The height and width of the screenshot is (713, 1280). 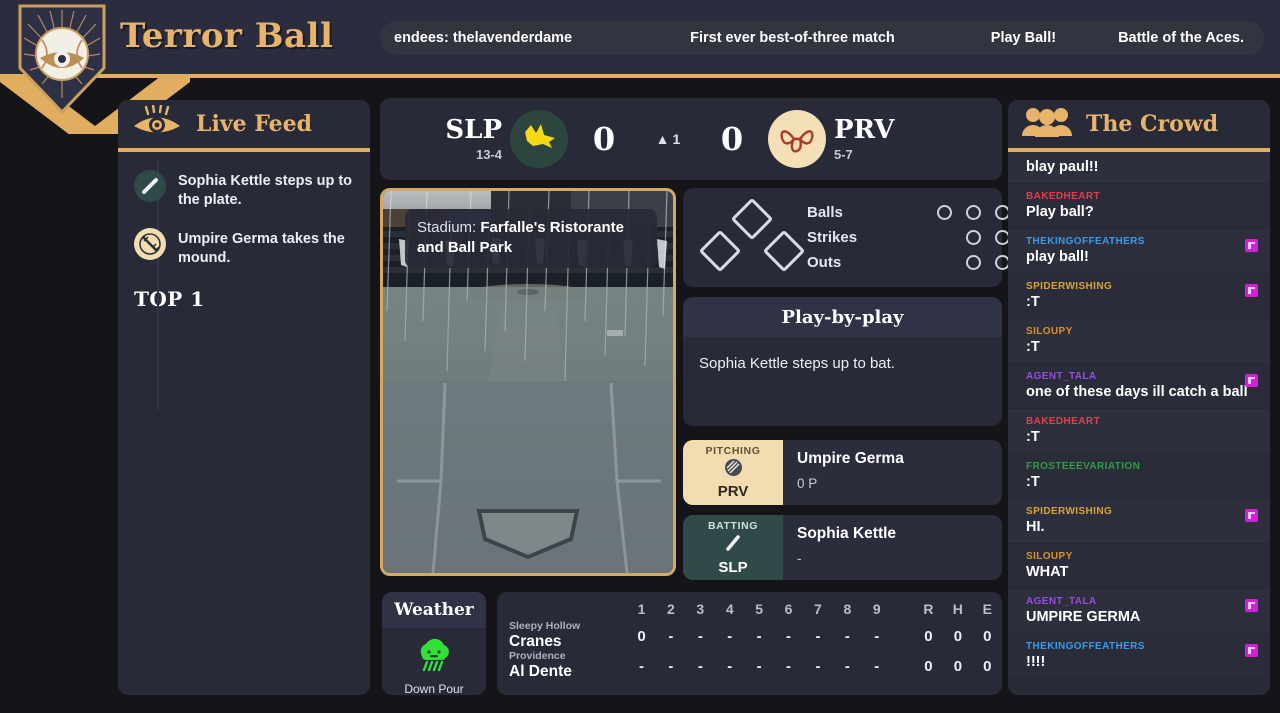 What do you see at coordinates (62, 60) in the screenshot?
I see `app-logo` at bounding box center [62, 60].